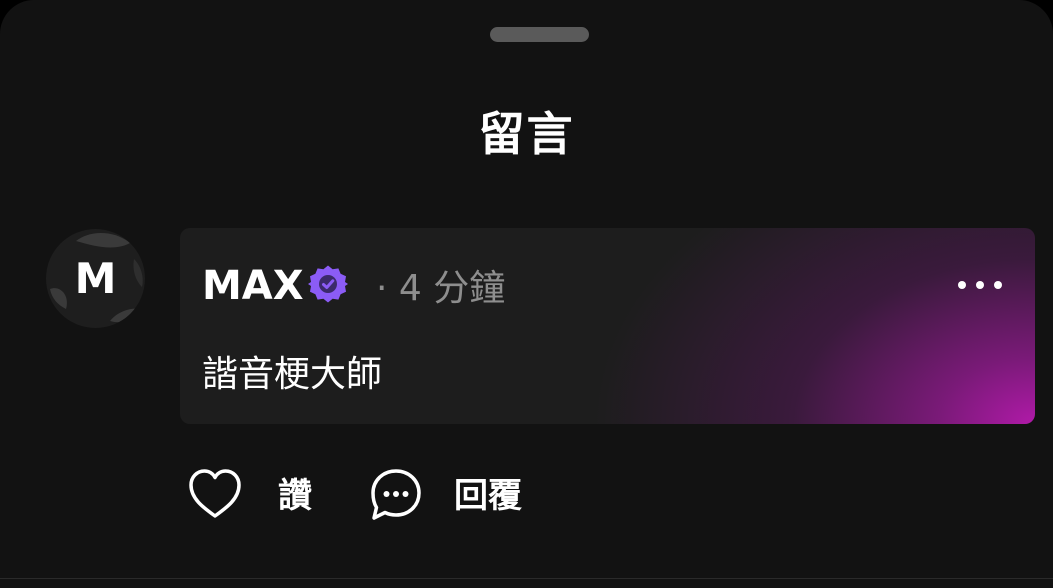  What do you see at coordinates (292, 374) in the screenshot?
I see `comment-text: 諧音梗大師` at bounding box center [292, 374].